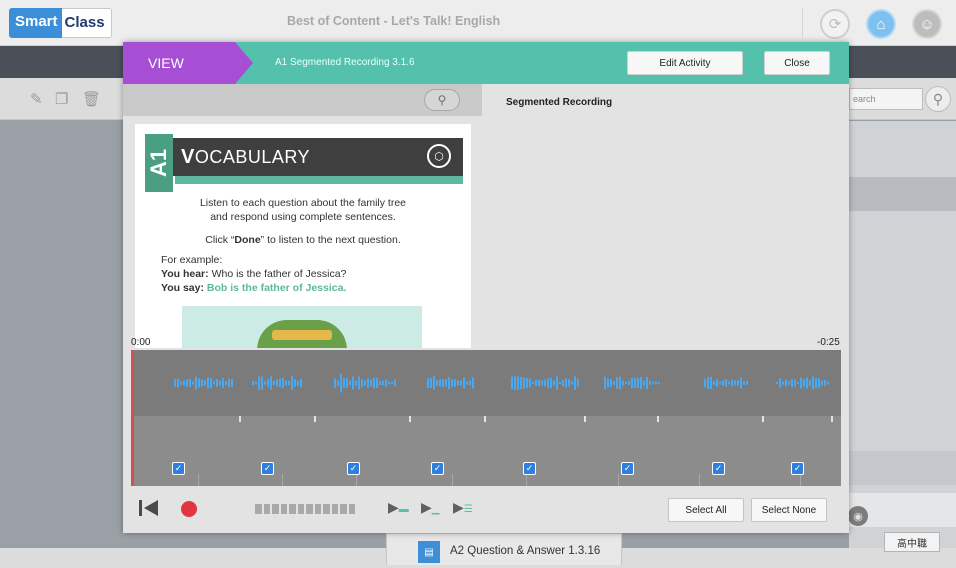 The image size is (956, 568). Describe the element at coordinates (61, 99) in the screenshot. I see `copy-icon: ❐` at that location.